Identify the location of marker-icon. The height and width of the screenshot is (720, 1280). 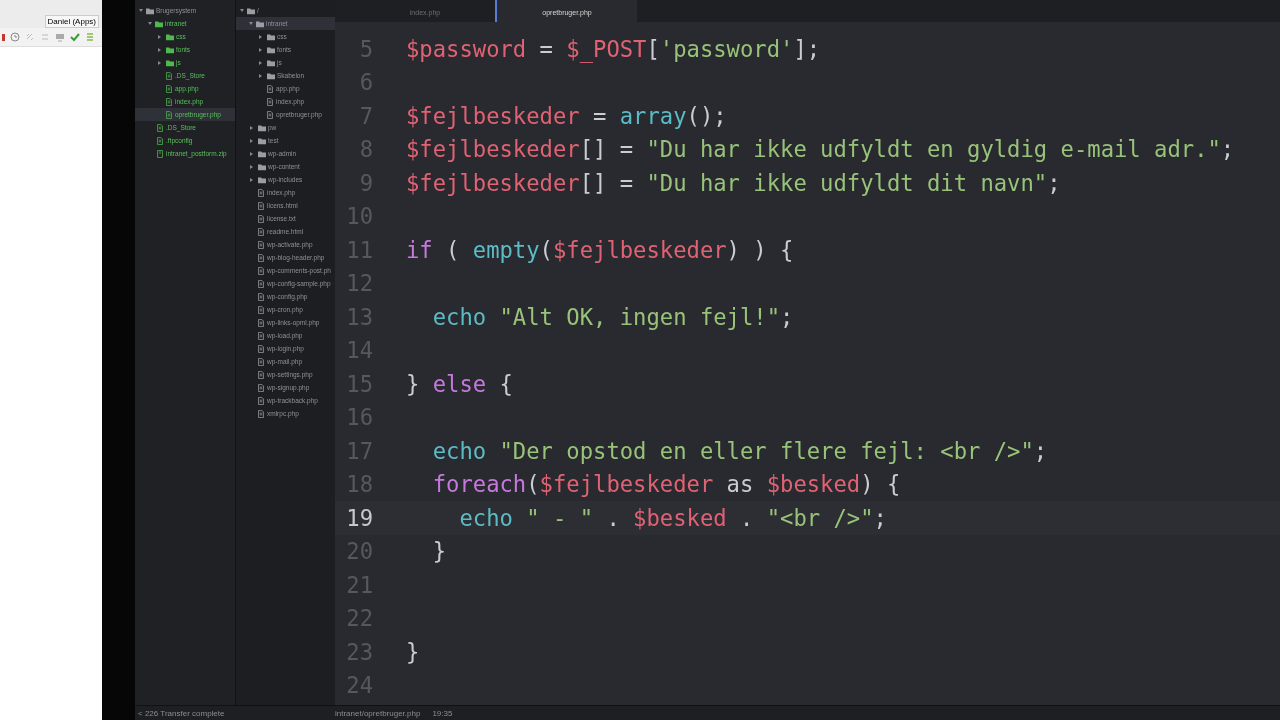
(3, 37).